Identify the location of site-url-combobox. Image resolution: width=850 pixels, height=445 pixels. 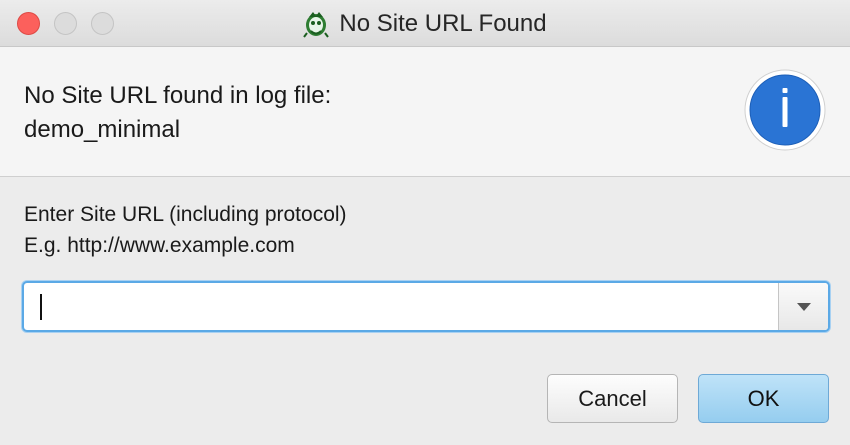
(426, 306).